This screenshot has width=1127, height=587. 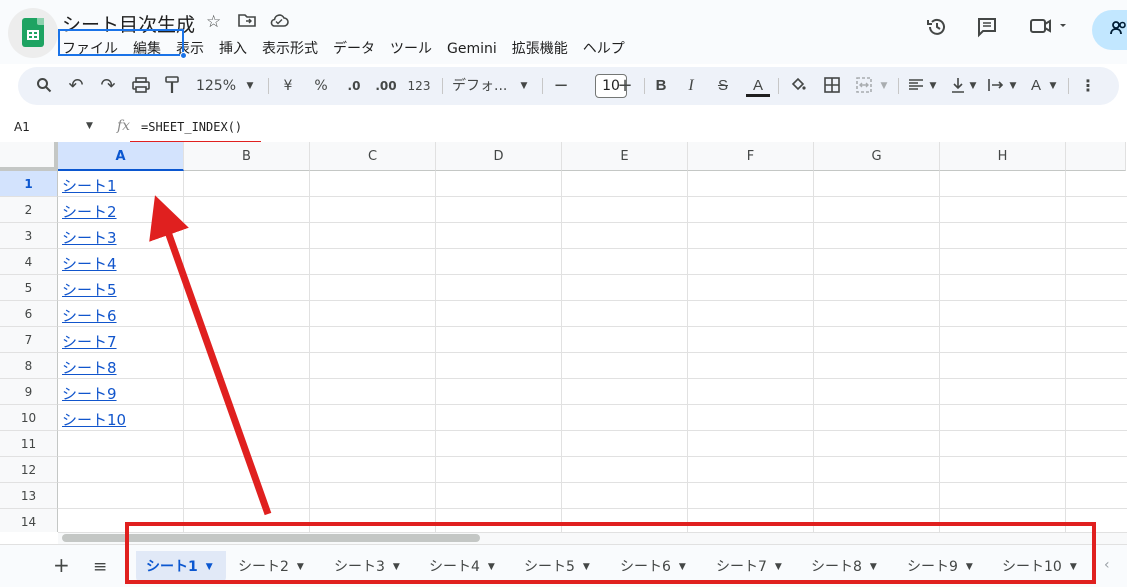 What do you see at coordinates (958, 86) in the screenshot?
I see `vertical-align-icon` at bounding box center [958, 86].